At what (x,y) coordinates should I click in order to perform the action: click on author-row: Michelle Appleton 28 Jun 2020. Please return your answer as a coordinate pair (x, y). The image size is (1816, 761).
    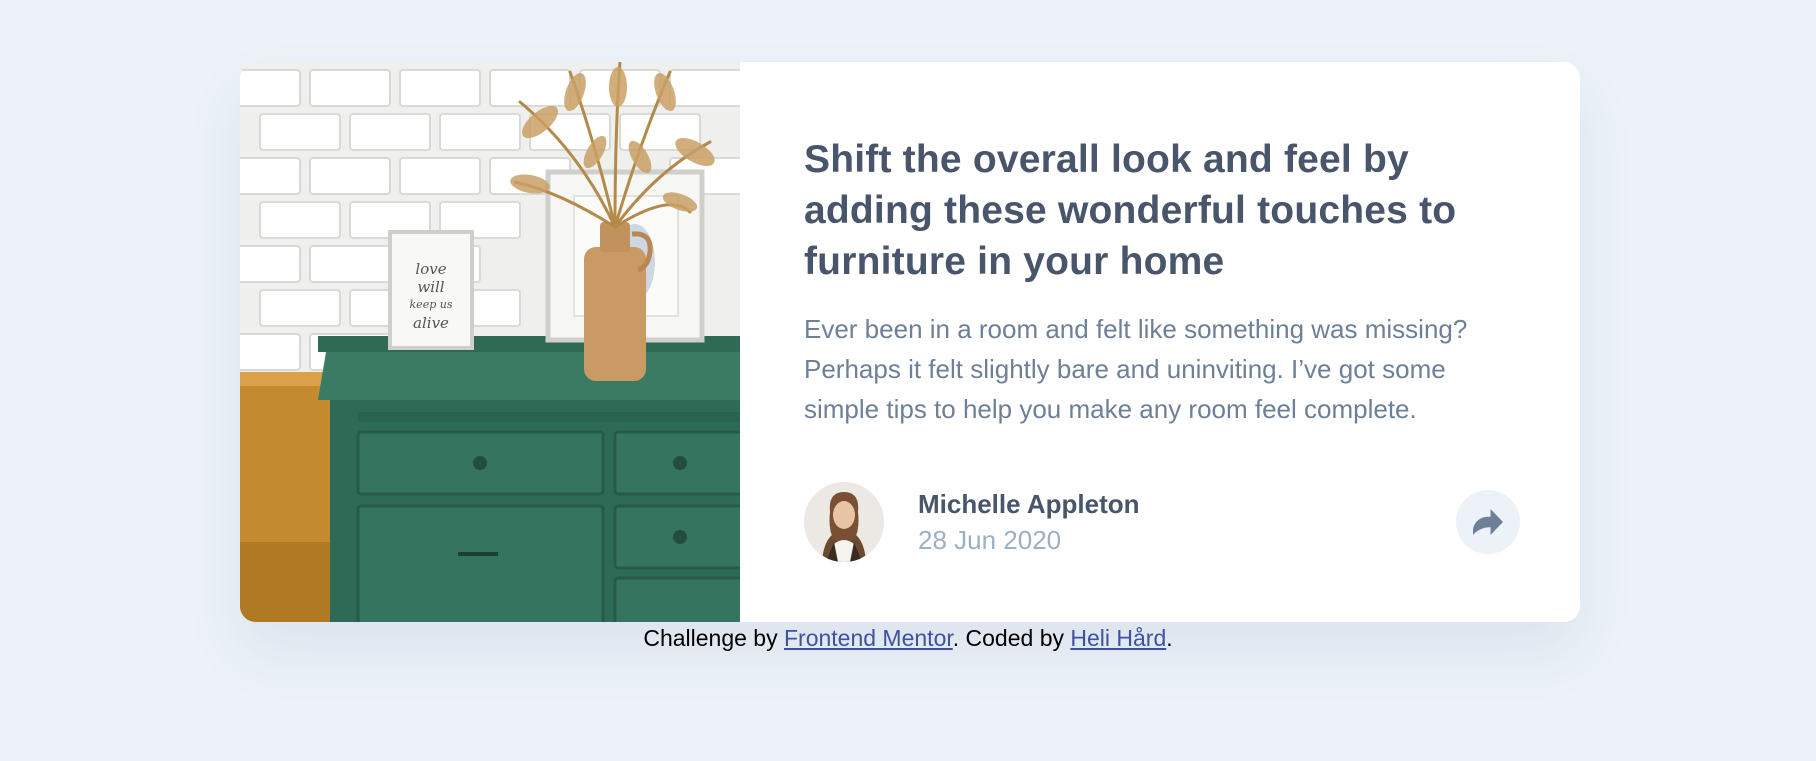
    Looking at the image, I should click on (1162, 522).